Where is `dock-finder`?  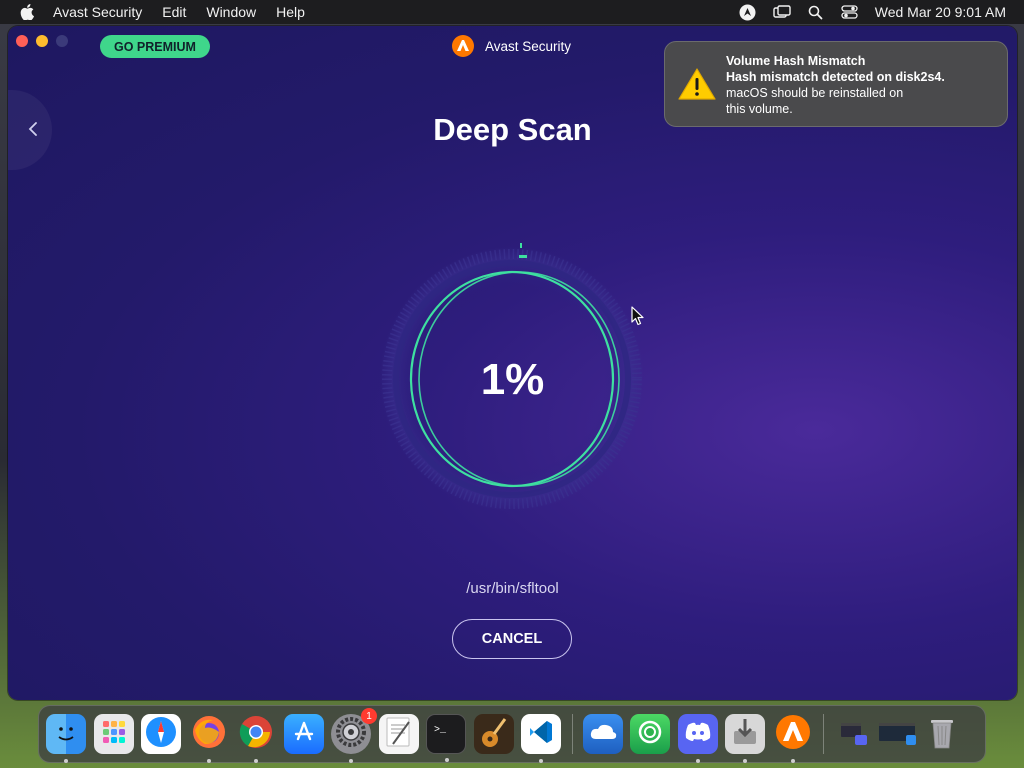
dock-finder is located at coordinates (66, 738).